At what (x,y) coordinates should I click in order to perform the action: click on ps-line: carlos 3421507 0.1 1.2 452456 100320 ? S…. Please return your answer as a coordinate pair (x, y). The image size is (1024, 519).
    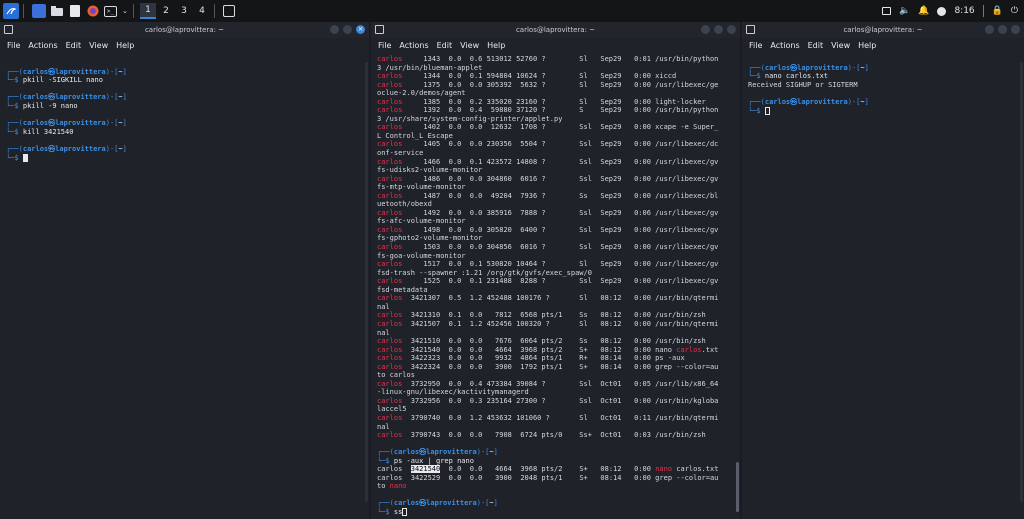
    Looking at the image, I should click on (548, 323).